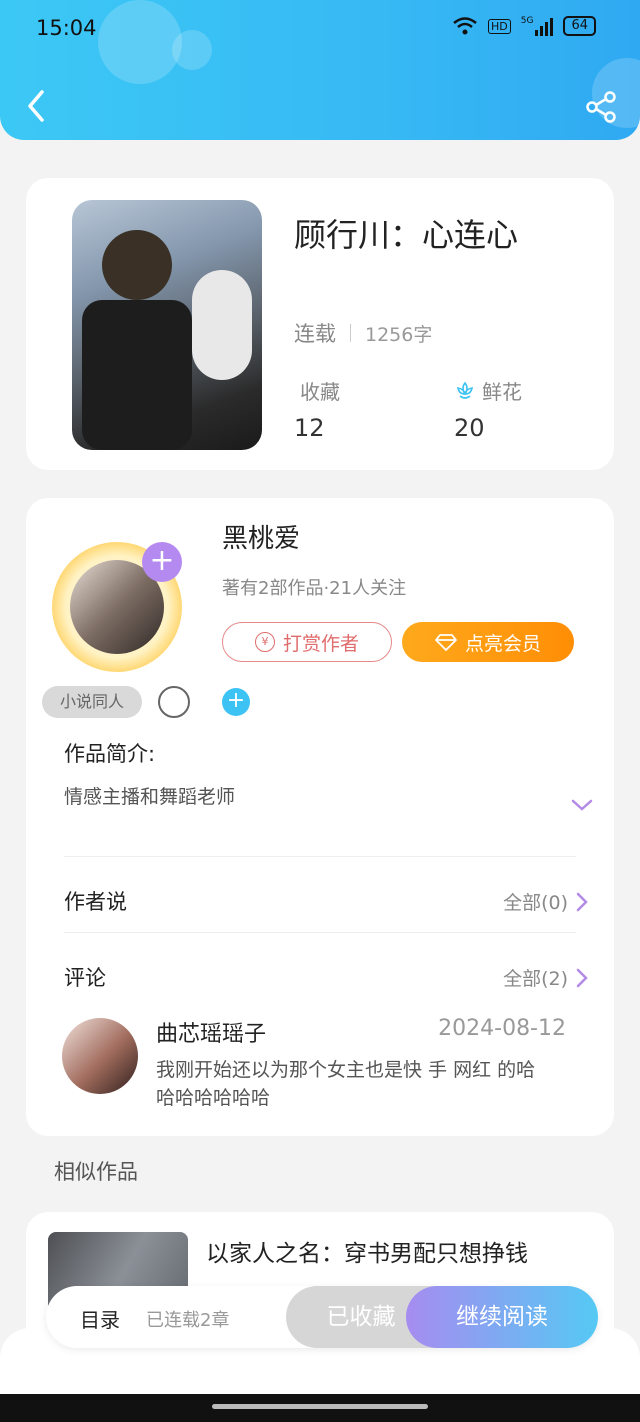  Describe the element at coordinates (95, 902) in the screenshot. I see `author-says-label: 作者说` at that location.